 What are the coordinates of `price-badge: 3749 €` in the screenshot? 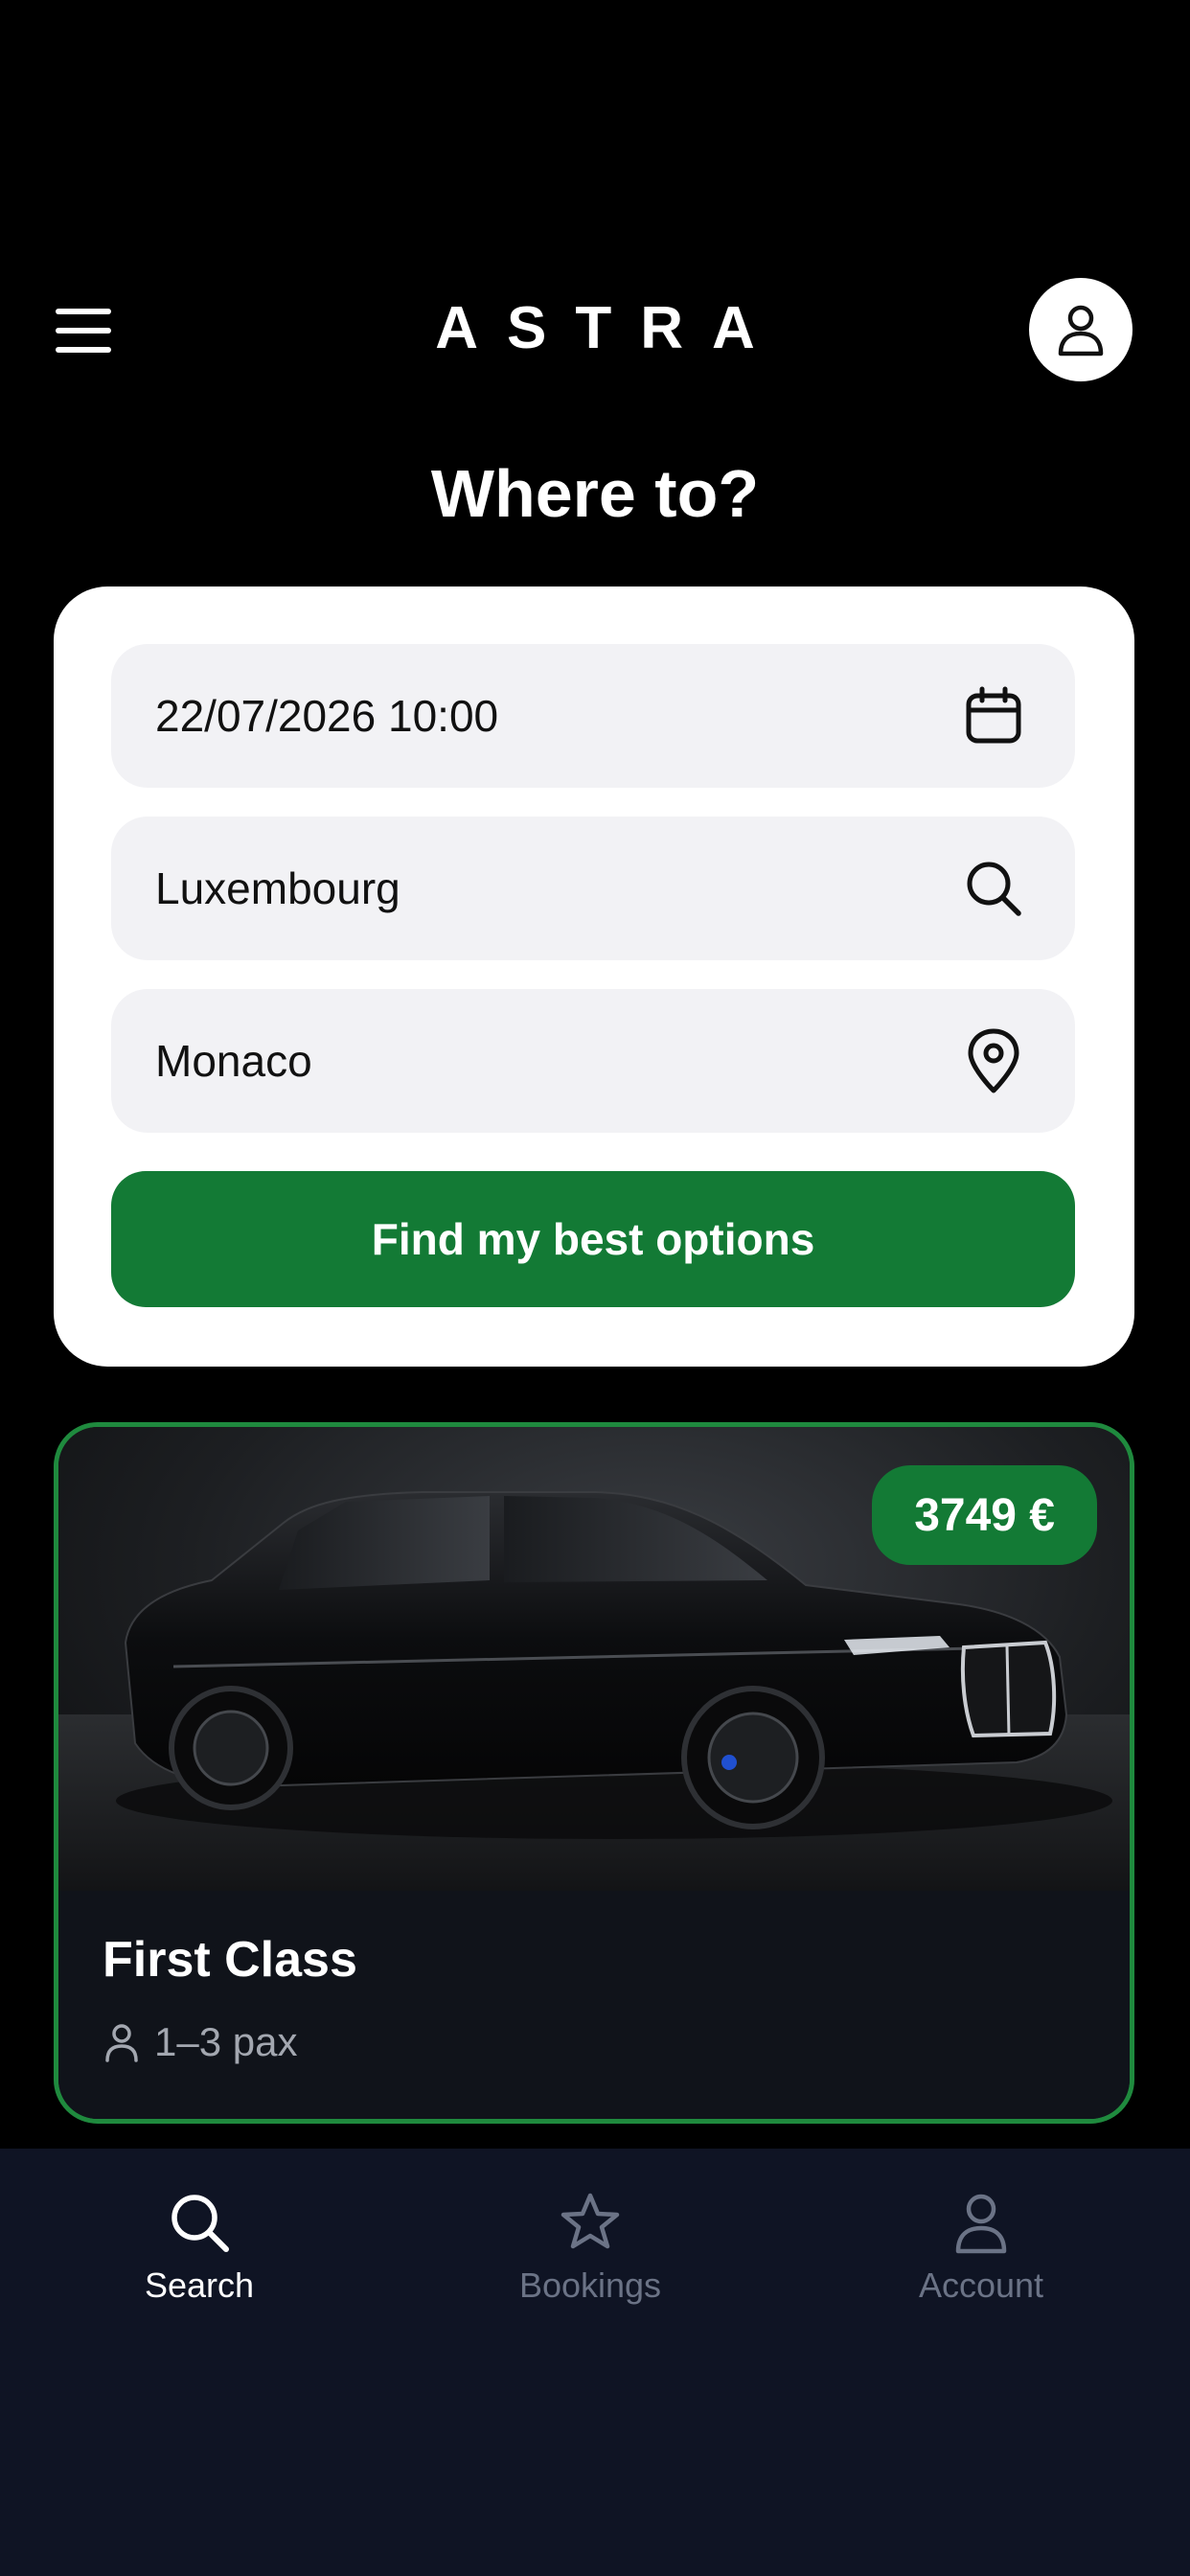 It's located at (984, 1515).